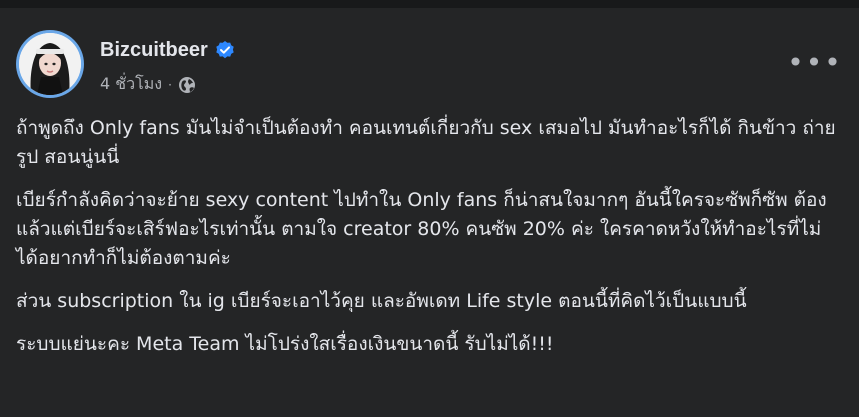 This screenshot has height=417, width=859. What do you see at coordinates (225, 50) in the screenshot?
I see `verified-badge-icon` at bounding box center [225, 50].